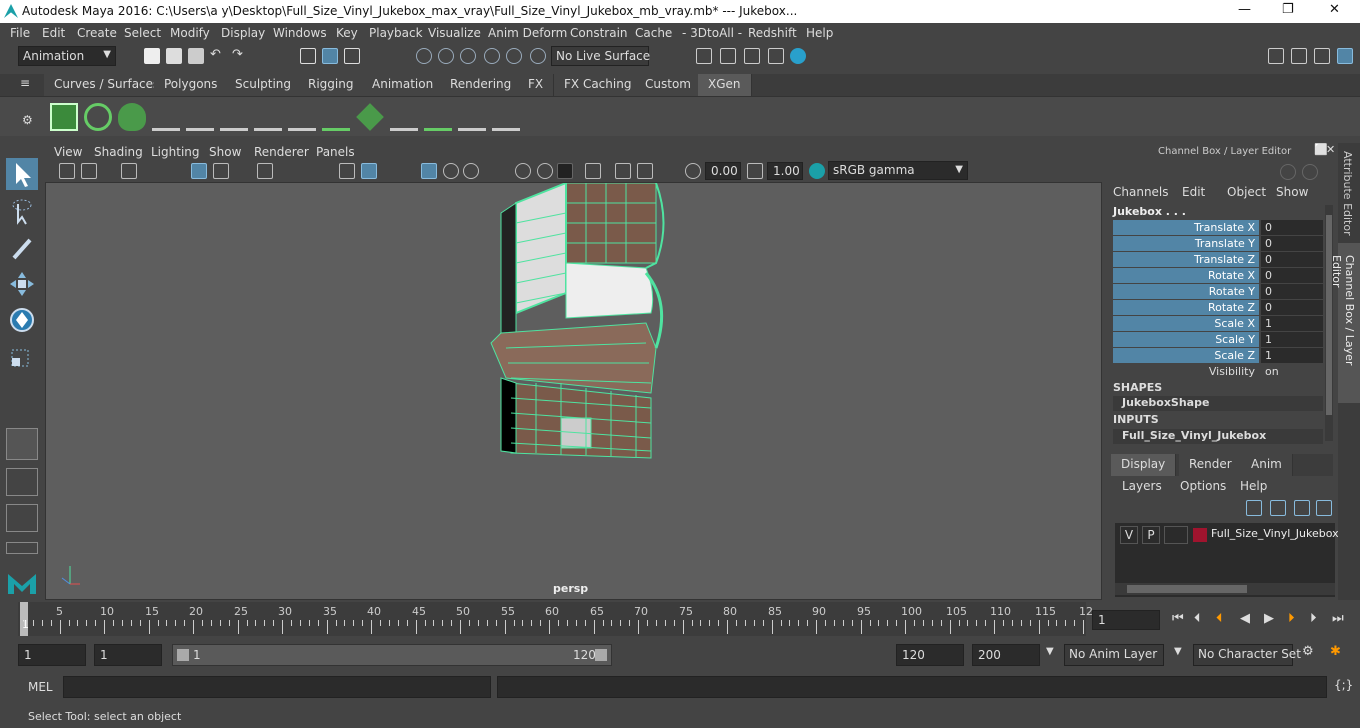 The image size is (1360, 728). I want to click on channel-row: Translate X0, so click(1218, 228).